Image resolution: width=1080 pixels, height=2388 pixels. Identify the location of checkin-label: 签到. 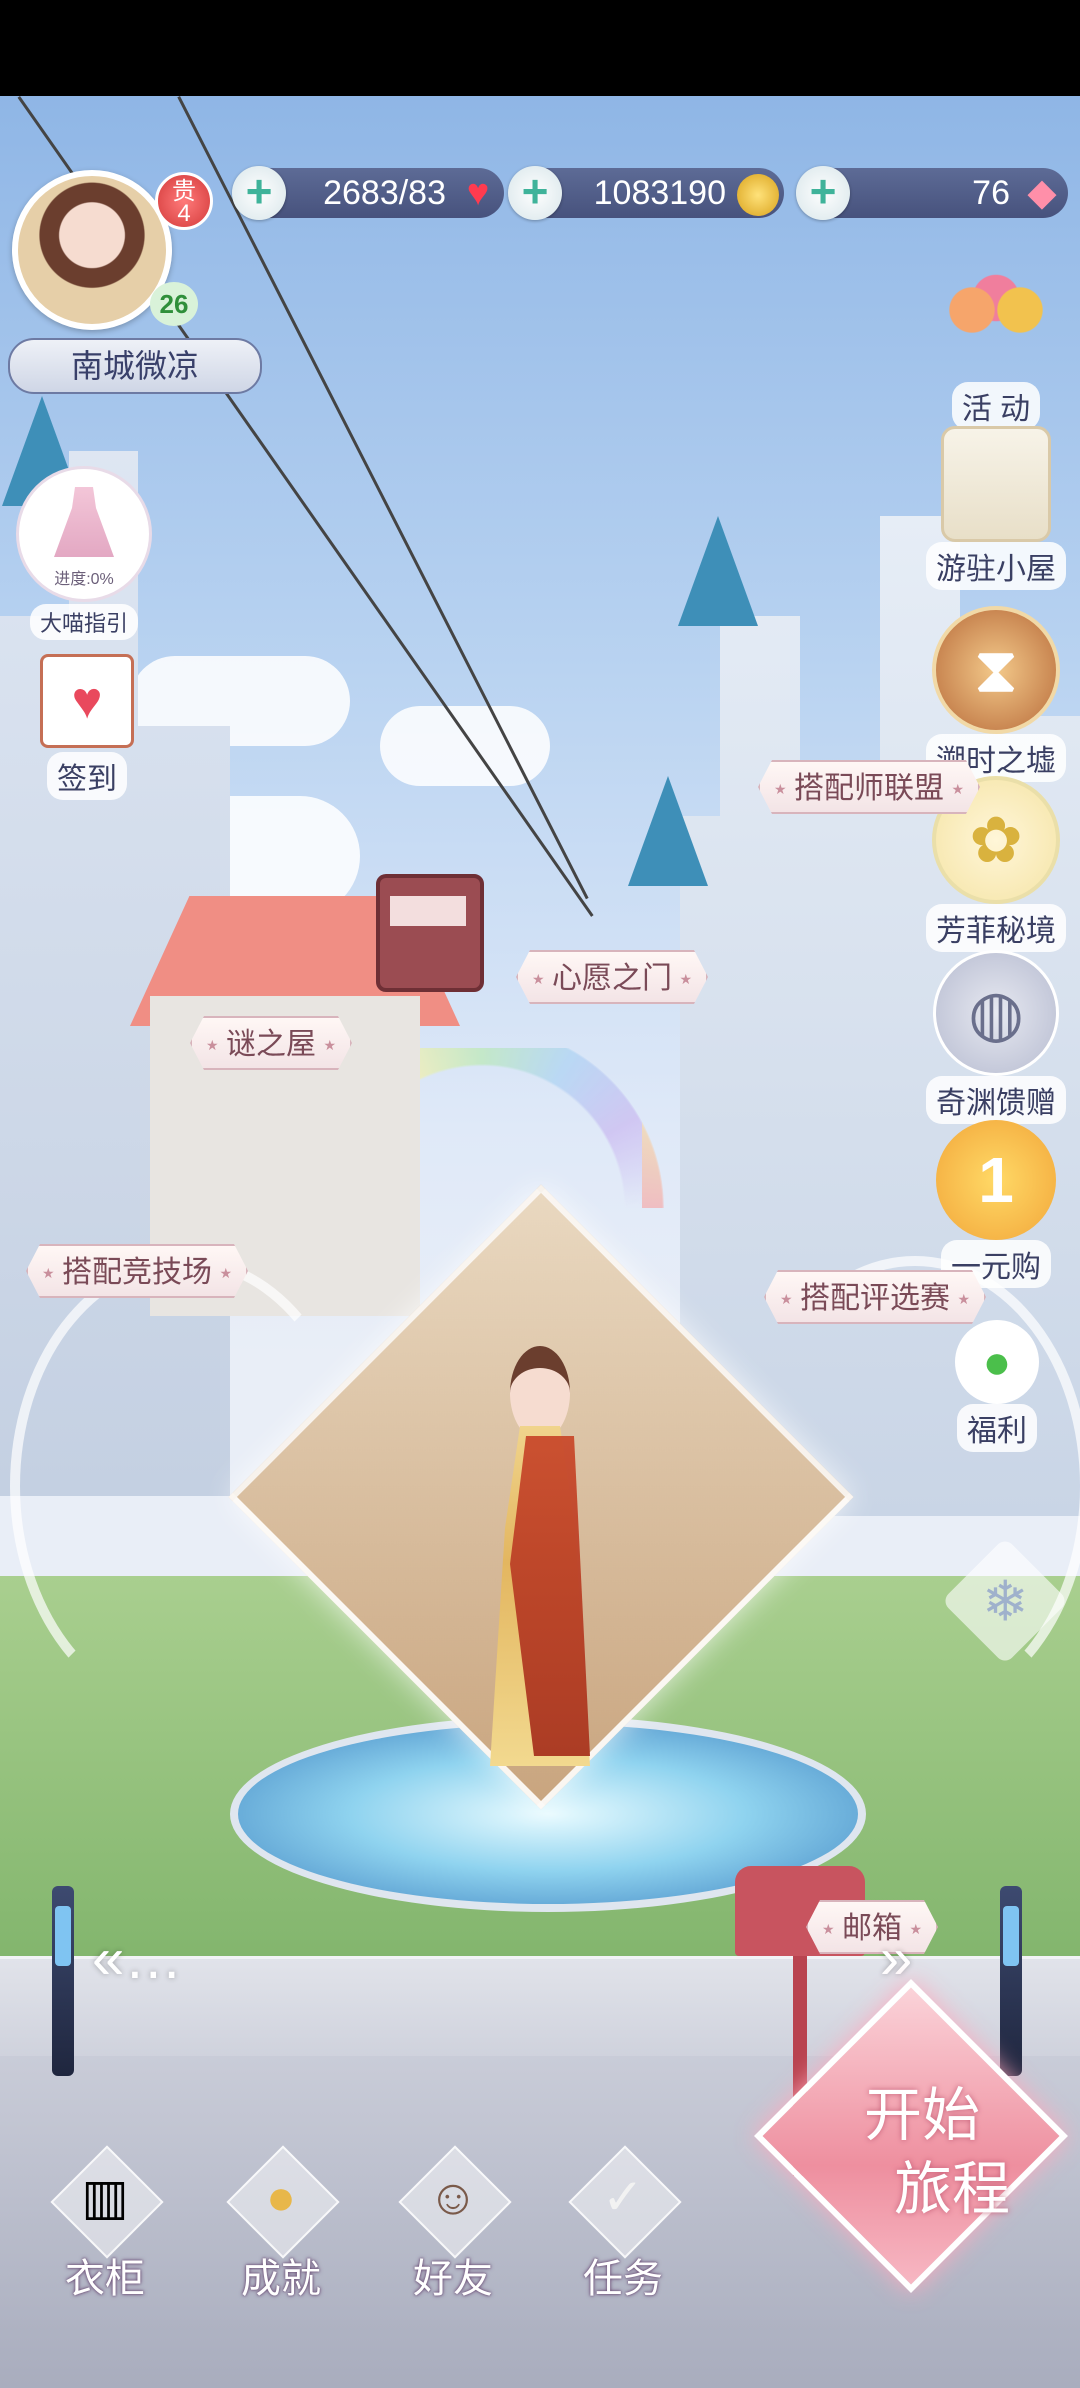
(87, 776).